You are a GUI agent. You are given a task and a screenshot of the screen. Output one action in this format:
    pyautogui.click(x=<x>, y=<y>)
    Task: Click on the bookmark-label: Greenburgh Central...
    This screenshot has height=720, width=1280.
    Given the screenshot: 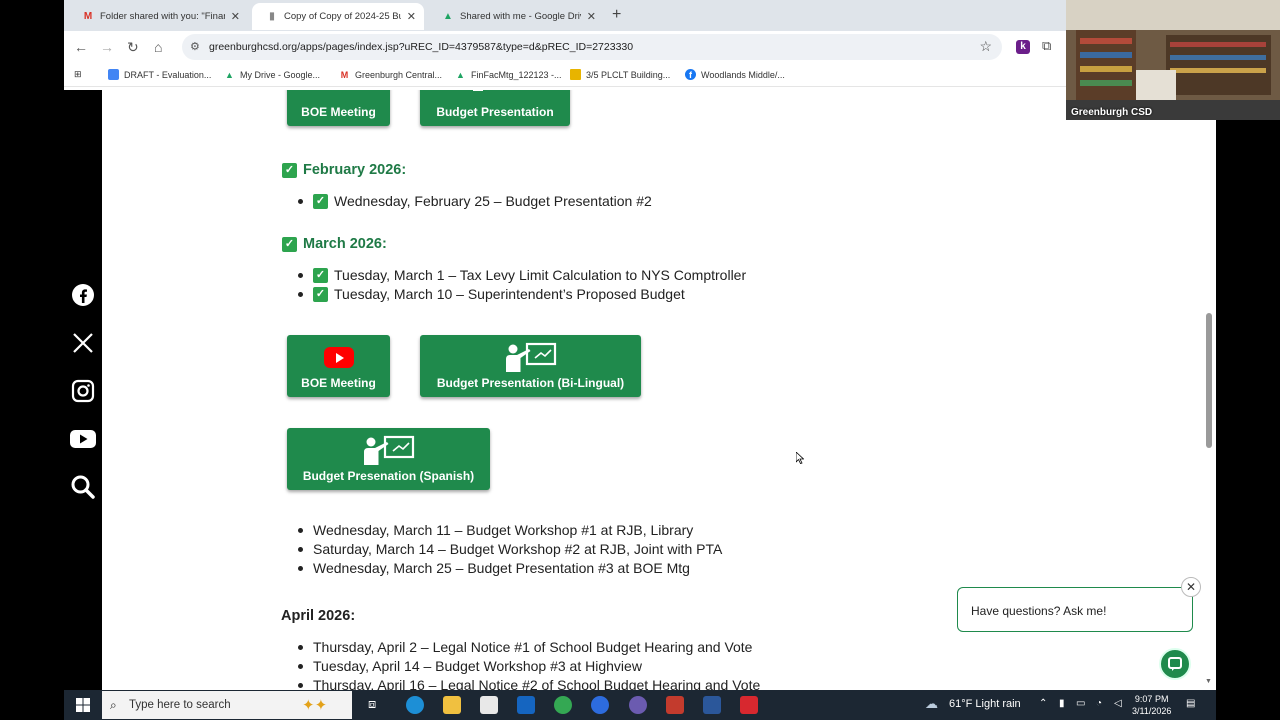 What is the action you would take?
    pyautogui.click(x=399, y=74)
    